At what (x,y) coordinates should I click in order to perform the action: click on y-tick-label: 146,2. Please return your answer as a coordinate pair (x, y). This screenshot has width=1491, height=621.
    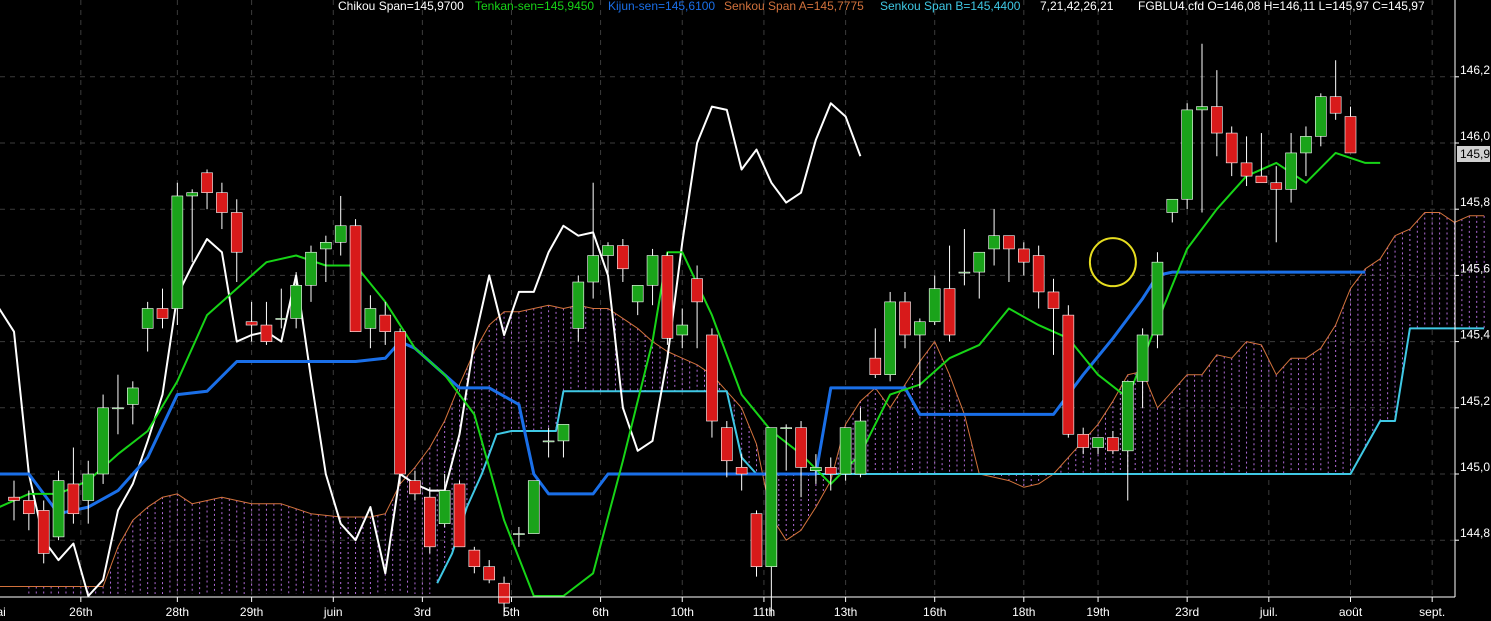
    Looking at the image, I should click on (1475, 70).